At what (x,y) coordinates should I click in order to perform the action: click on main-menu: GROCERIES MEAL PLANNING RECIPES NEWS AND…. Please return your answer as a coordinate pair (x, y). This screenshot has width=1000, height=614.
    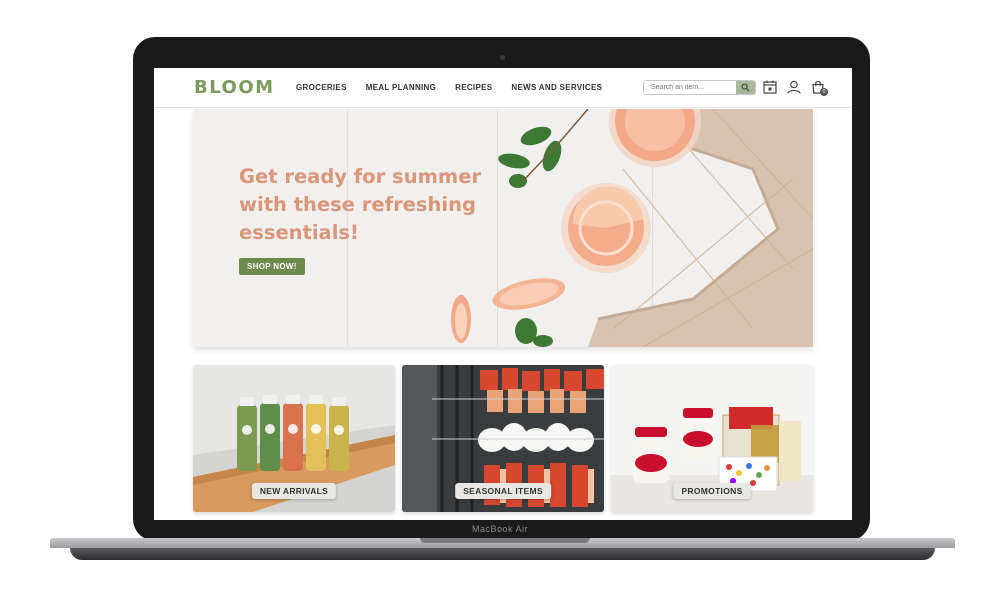
    Looking at the image, I should click on (449, 87).